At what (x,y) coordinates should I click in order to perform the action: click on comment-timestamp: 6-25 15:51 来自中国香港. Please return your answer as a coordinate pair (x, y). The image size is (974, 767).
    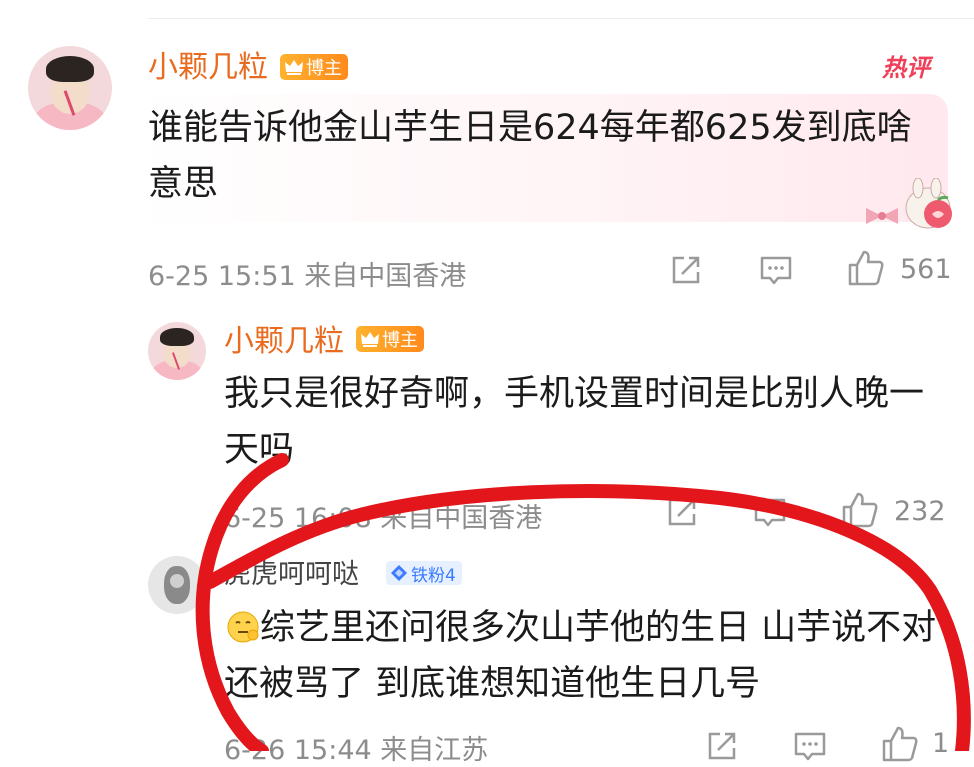
    Looking at the image, I should click on (307, 276).